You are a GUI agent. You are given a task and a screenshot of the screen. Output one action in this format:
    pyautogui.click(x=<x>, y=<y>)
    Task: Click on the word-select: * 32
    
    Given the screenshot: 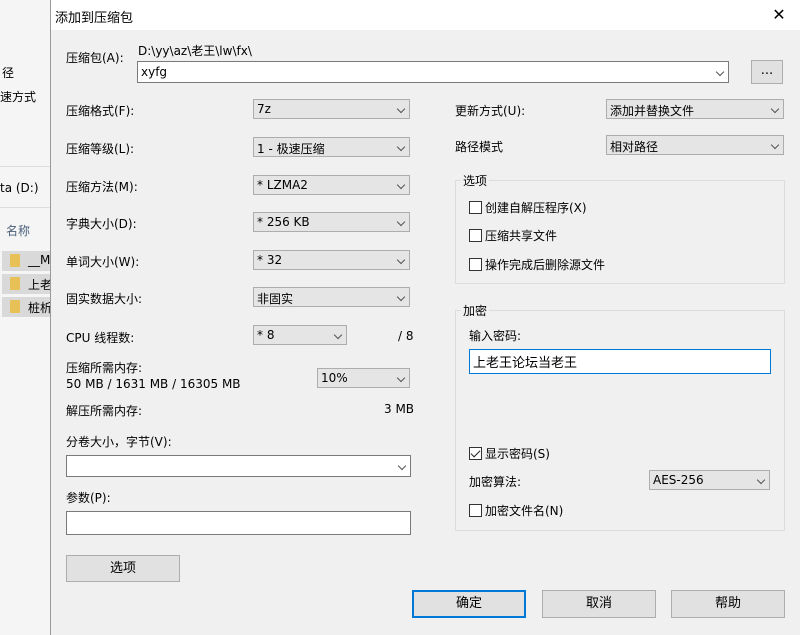 What is the action you would take?
    pyautogui.click(x=331, y=260)
    